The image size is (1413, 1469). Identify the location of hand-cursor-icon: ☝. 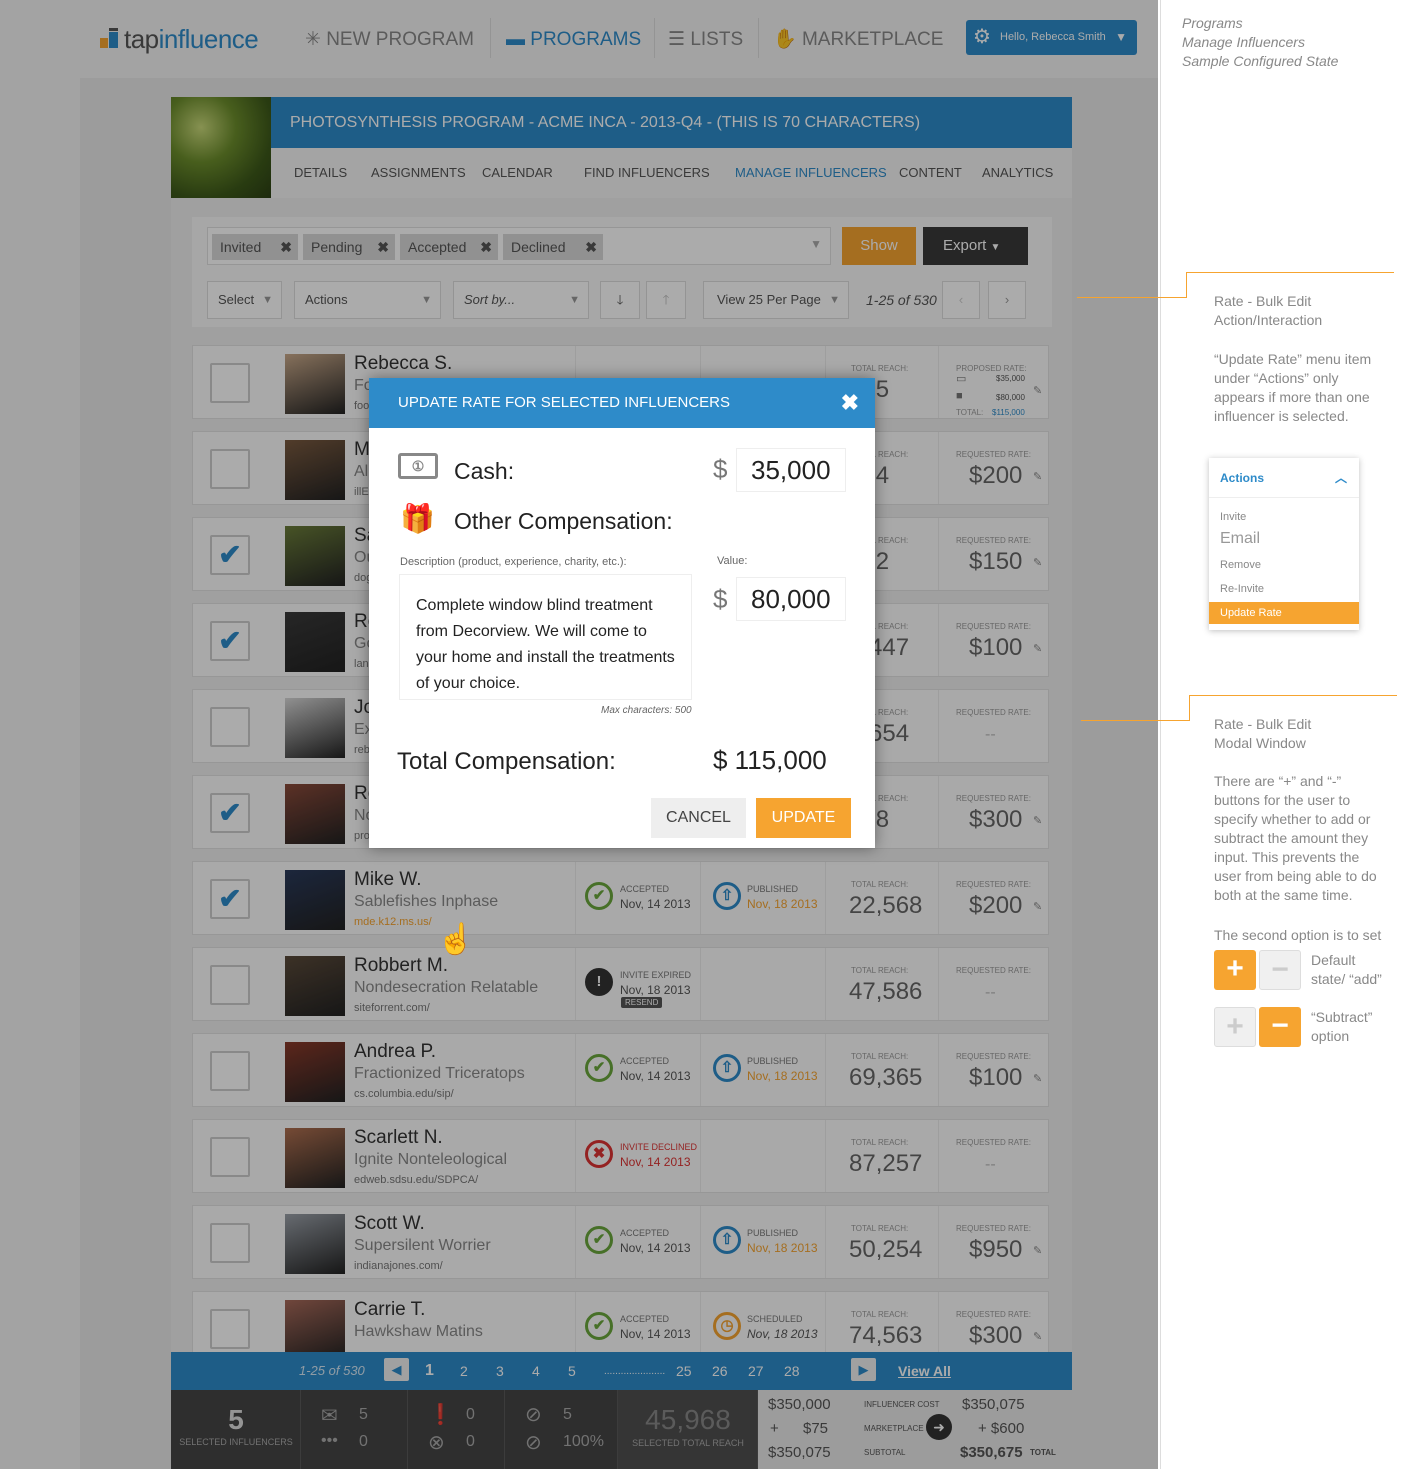
(456, 939).